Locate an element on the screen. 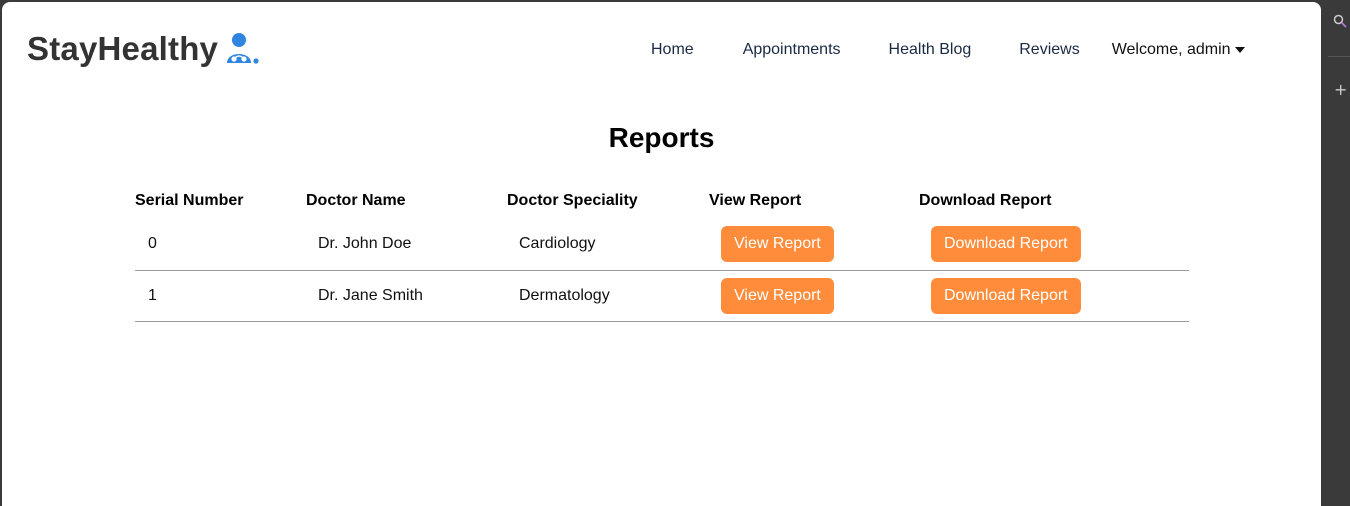 Image resolution: width=1350 pixels, height=506 pixels. header-serial-number: Serial Number is located at coordinates (189, 200).